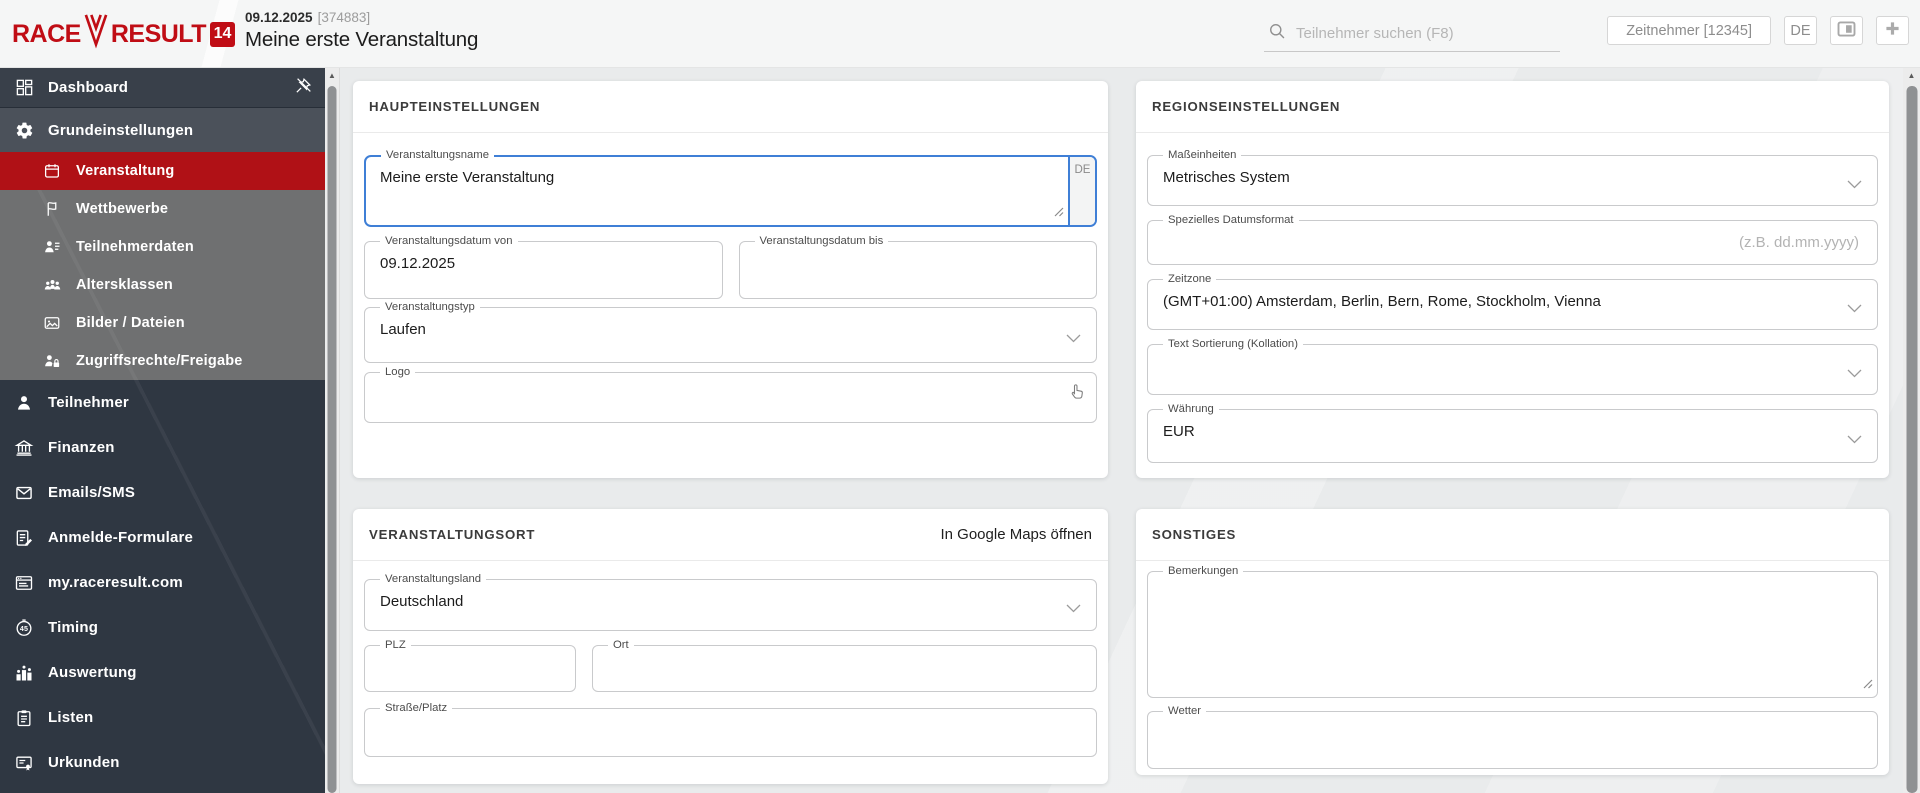 Image resolution: width=1920 pixels, height=793 pixels. I want to click on sidebar-item-veranstaltung: Veranstaltung, so click(162, 171).